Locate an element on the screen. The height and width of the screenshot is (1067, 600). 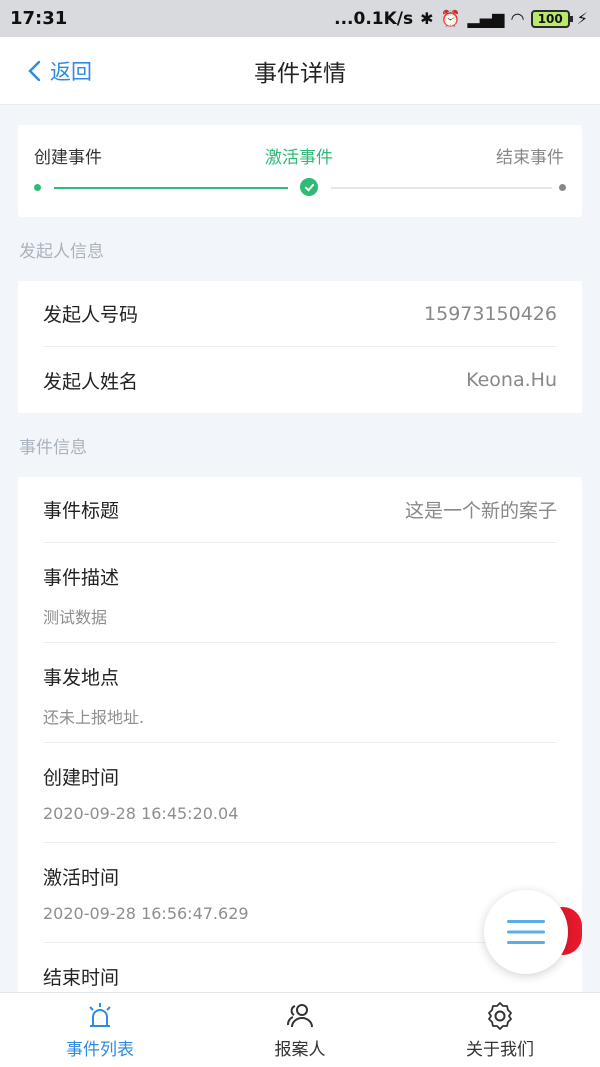
initiator-name-label: 发起人姓名 is located at coordinates (91, 381).